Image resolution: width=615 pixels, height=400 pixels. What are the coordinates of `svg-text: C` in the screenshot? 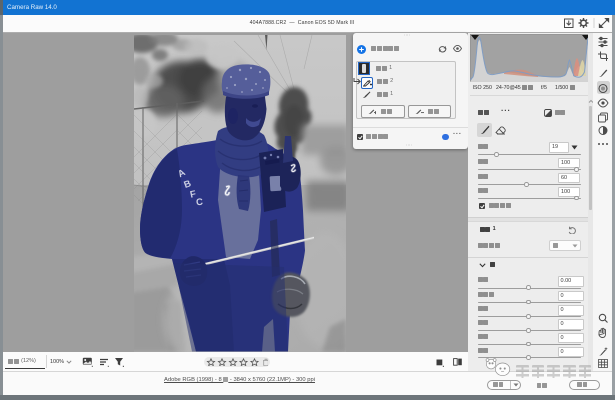 It's located at (199, 202).